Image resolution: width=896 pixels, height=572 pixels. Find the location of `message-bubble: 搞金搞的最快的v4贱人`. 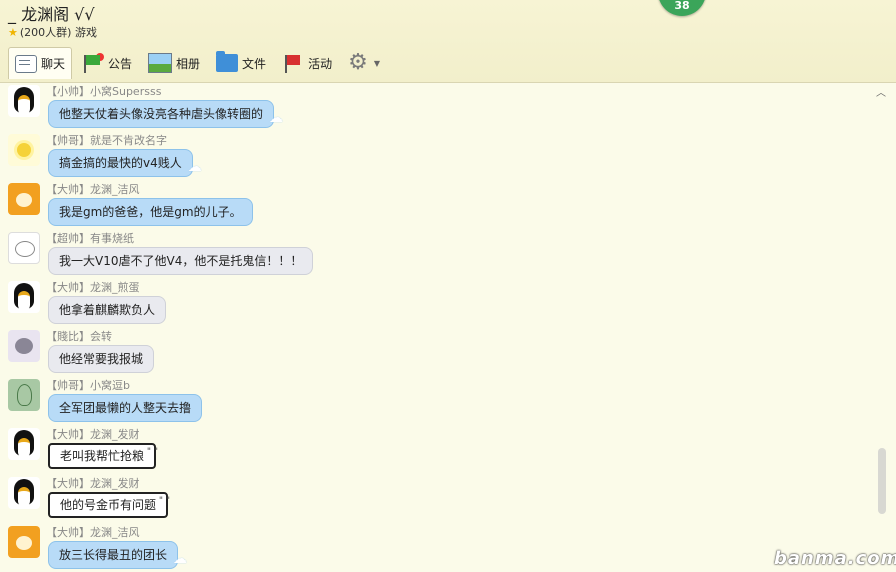

message-bubble: 搞金搞的最快的v4贱人 is located at coordinates (124, 164).